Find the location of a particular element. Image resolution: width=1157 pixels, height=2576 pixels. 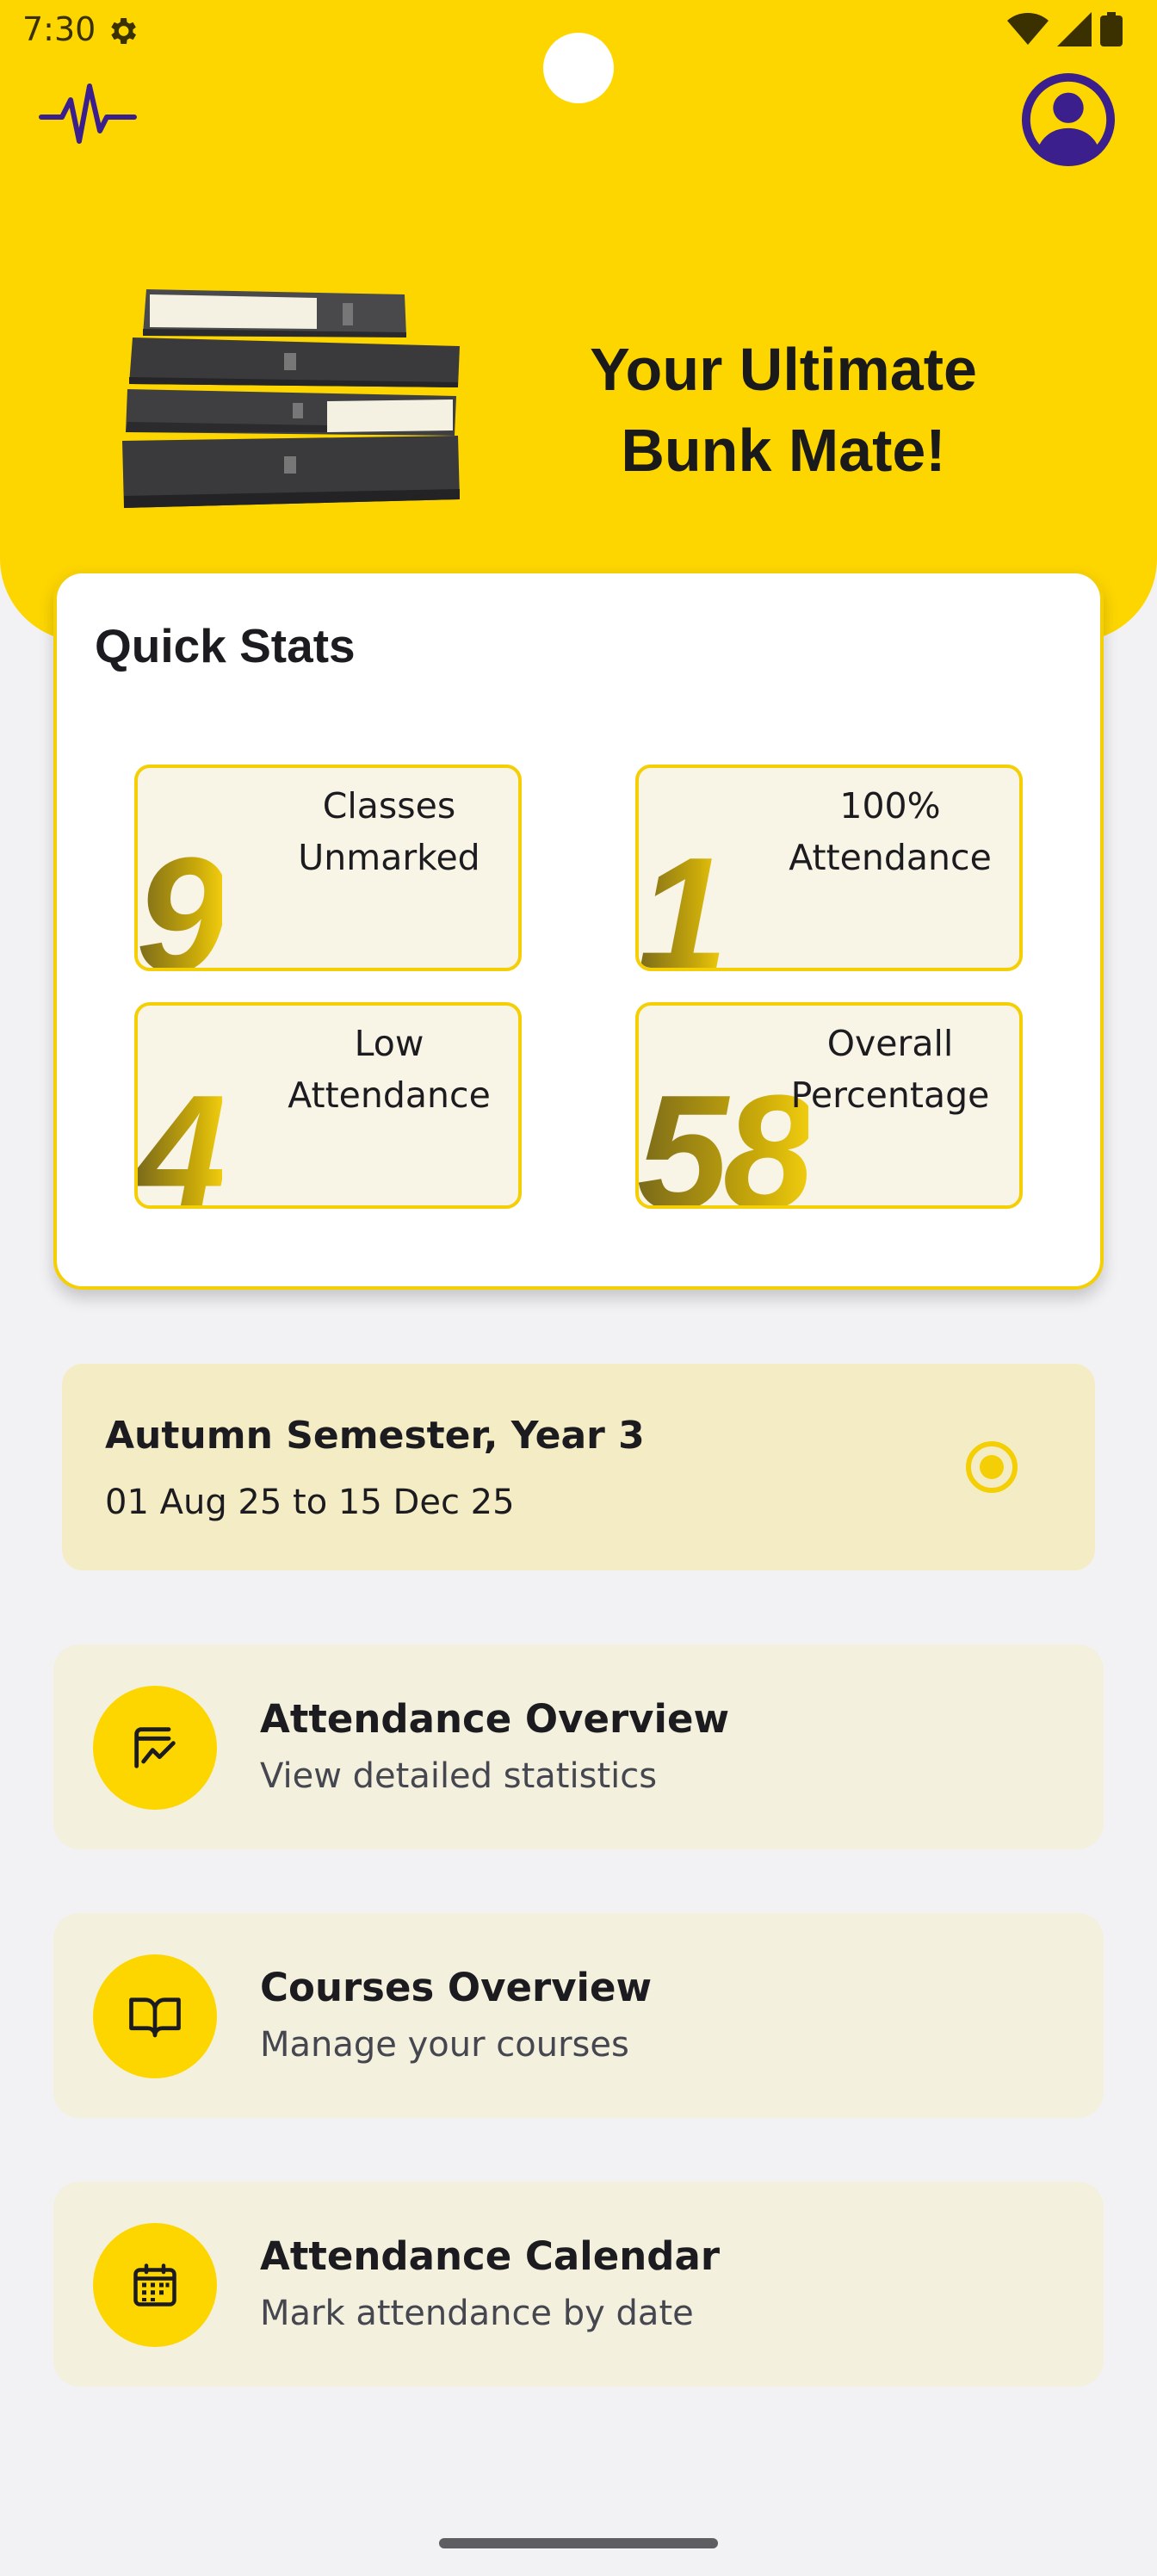

stat-label-line1: Overall is located at coordinates (890, 1043).